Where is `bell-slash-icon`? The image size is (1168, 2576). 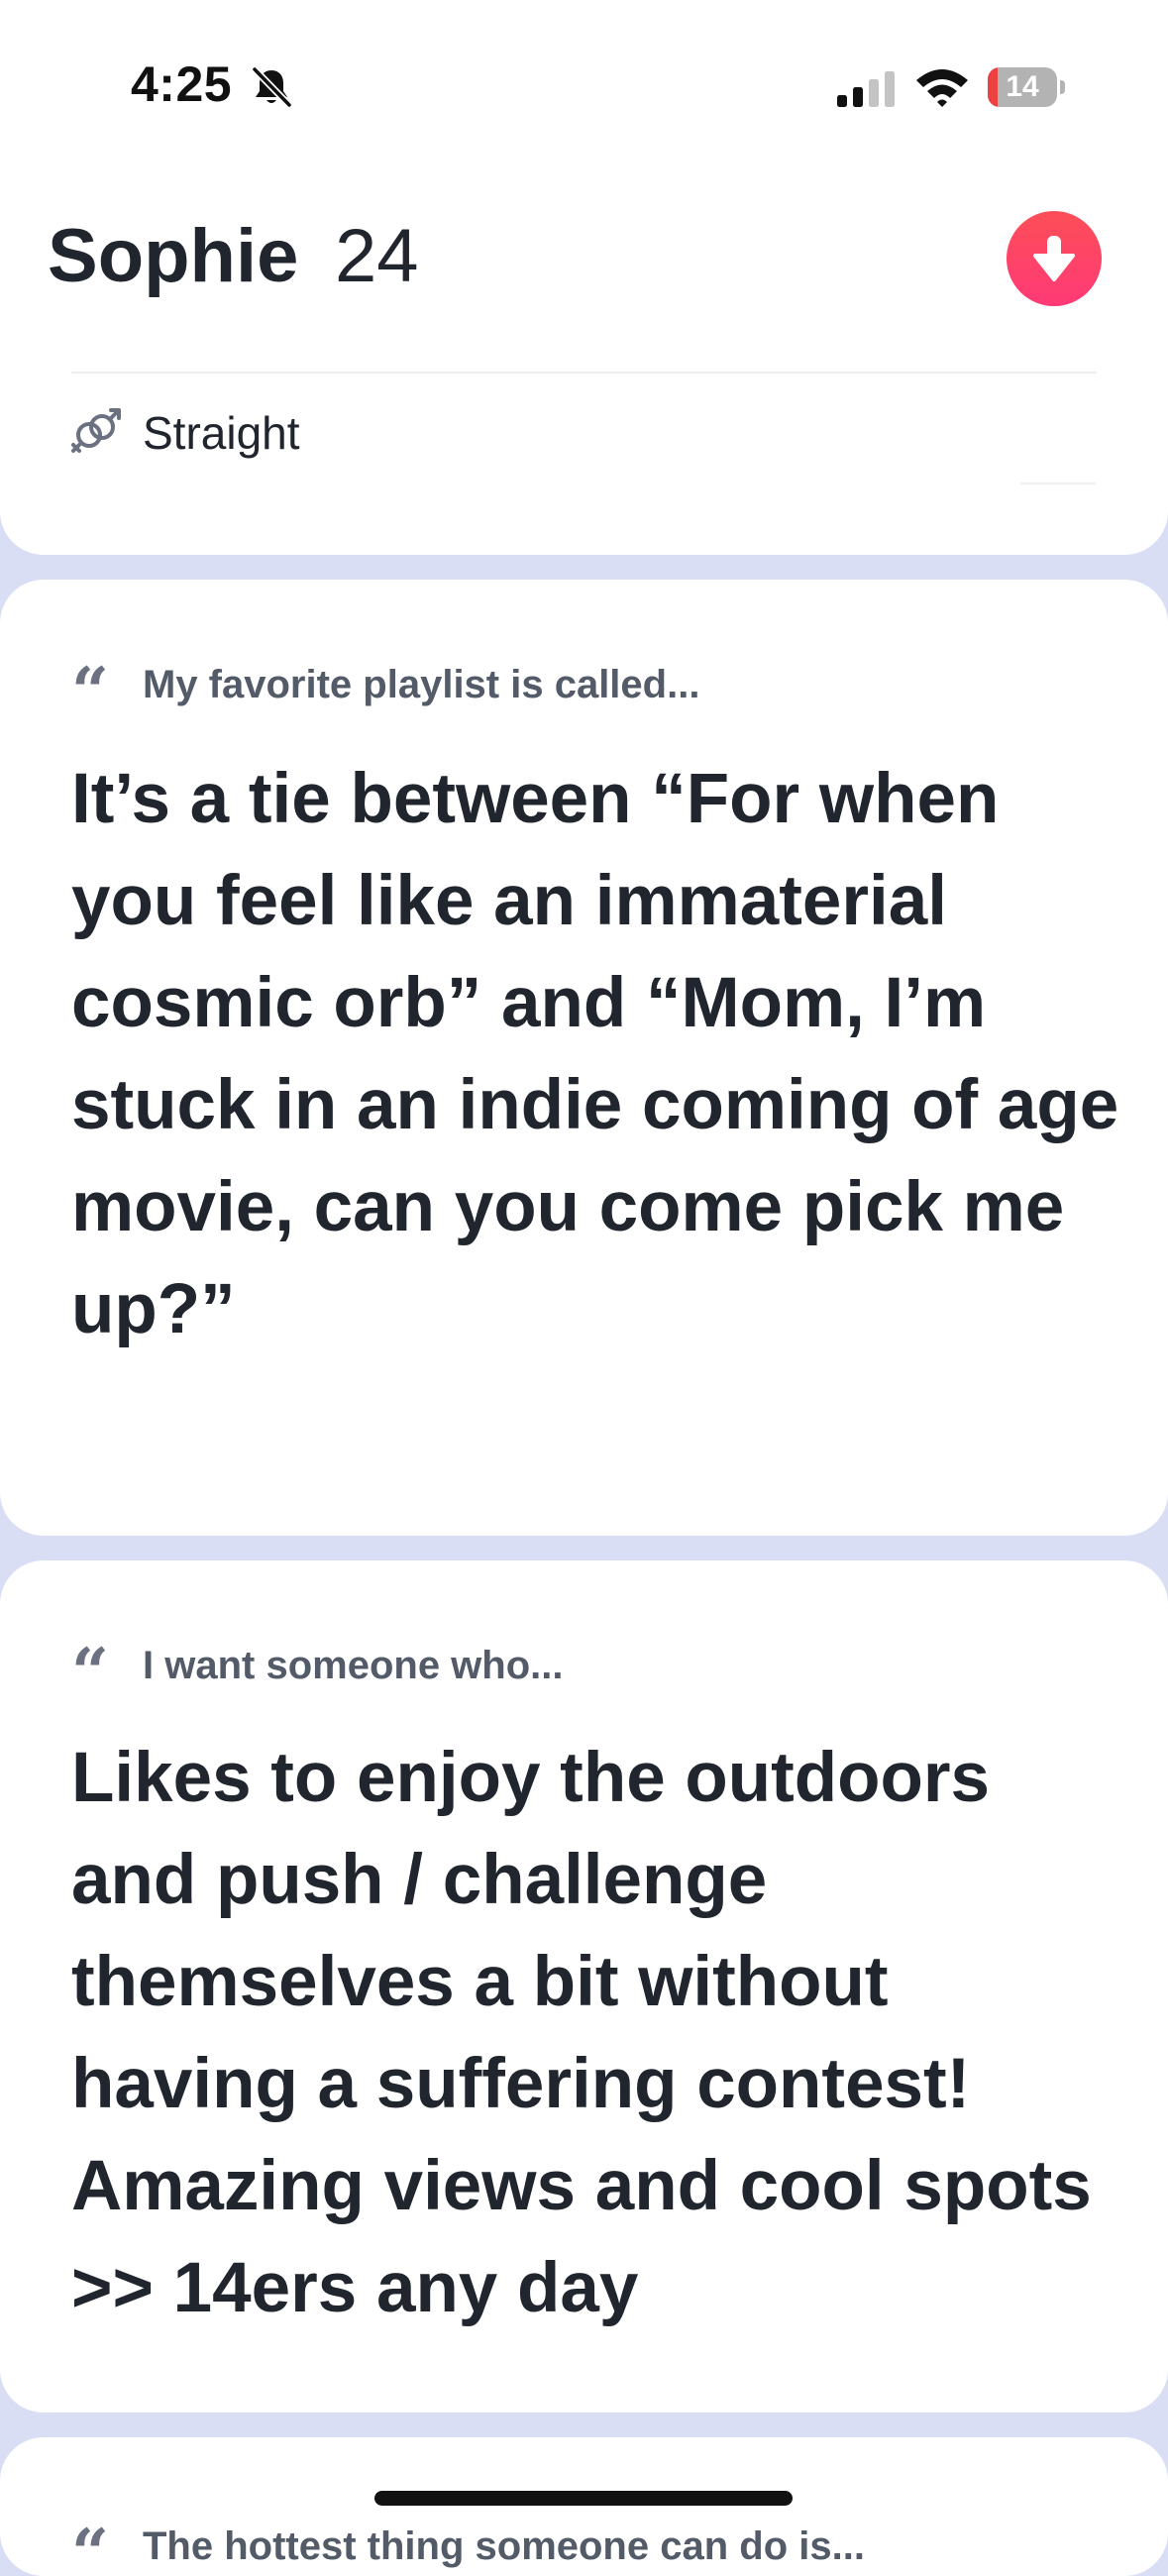
bell-slash-icon is located at coordinates (272, 87).